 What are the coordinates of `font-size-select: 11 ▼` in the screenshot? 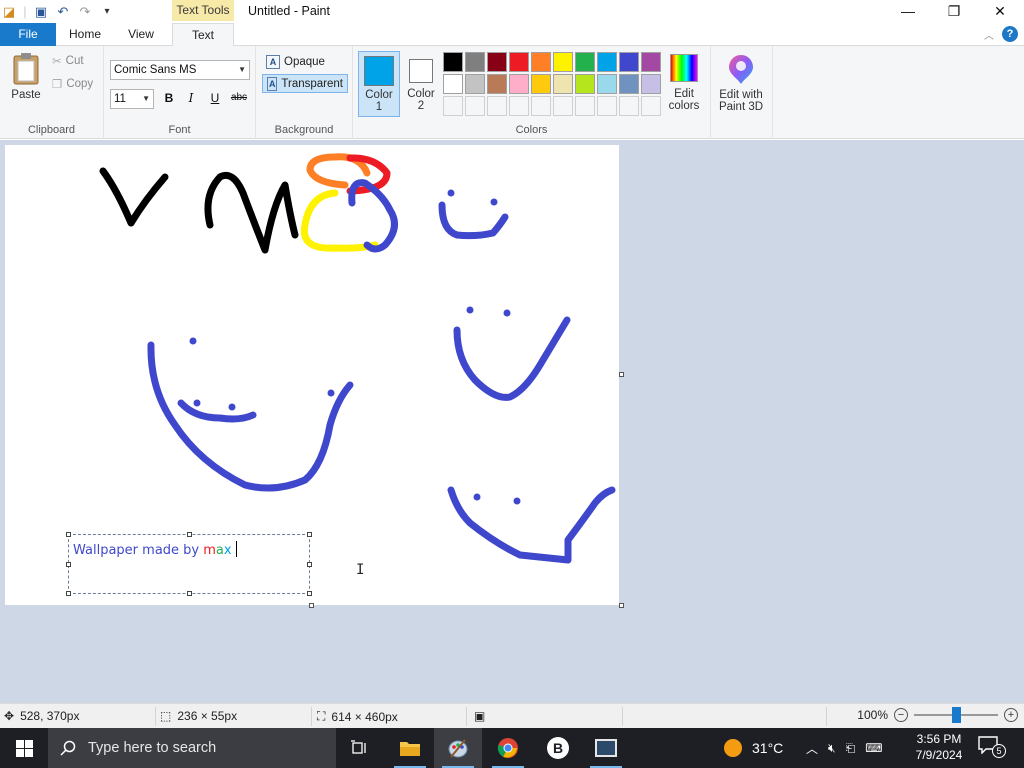 It's located at (132, 99).